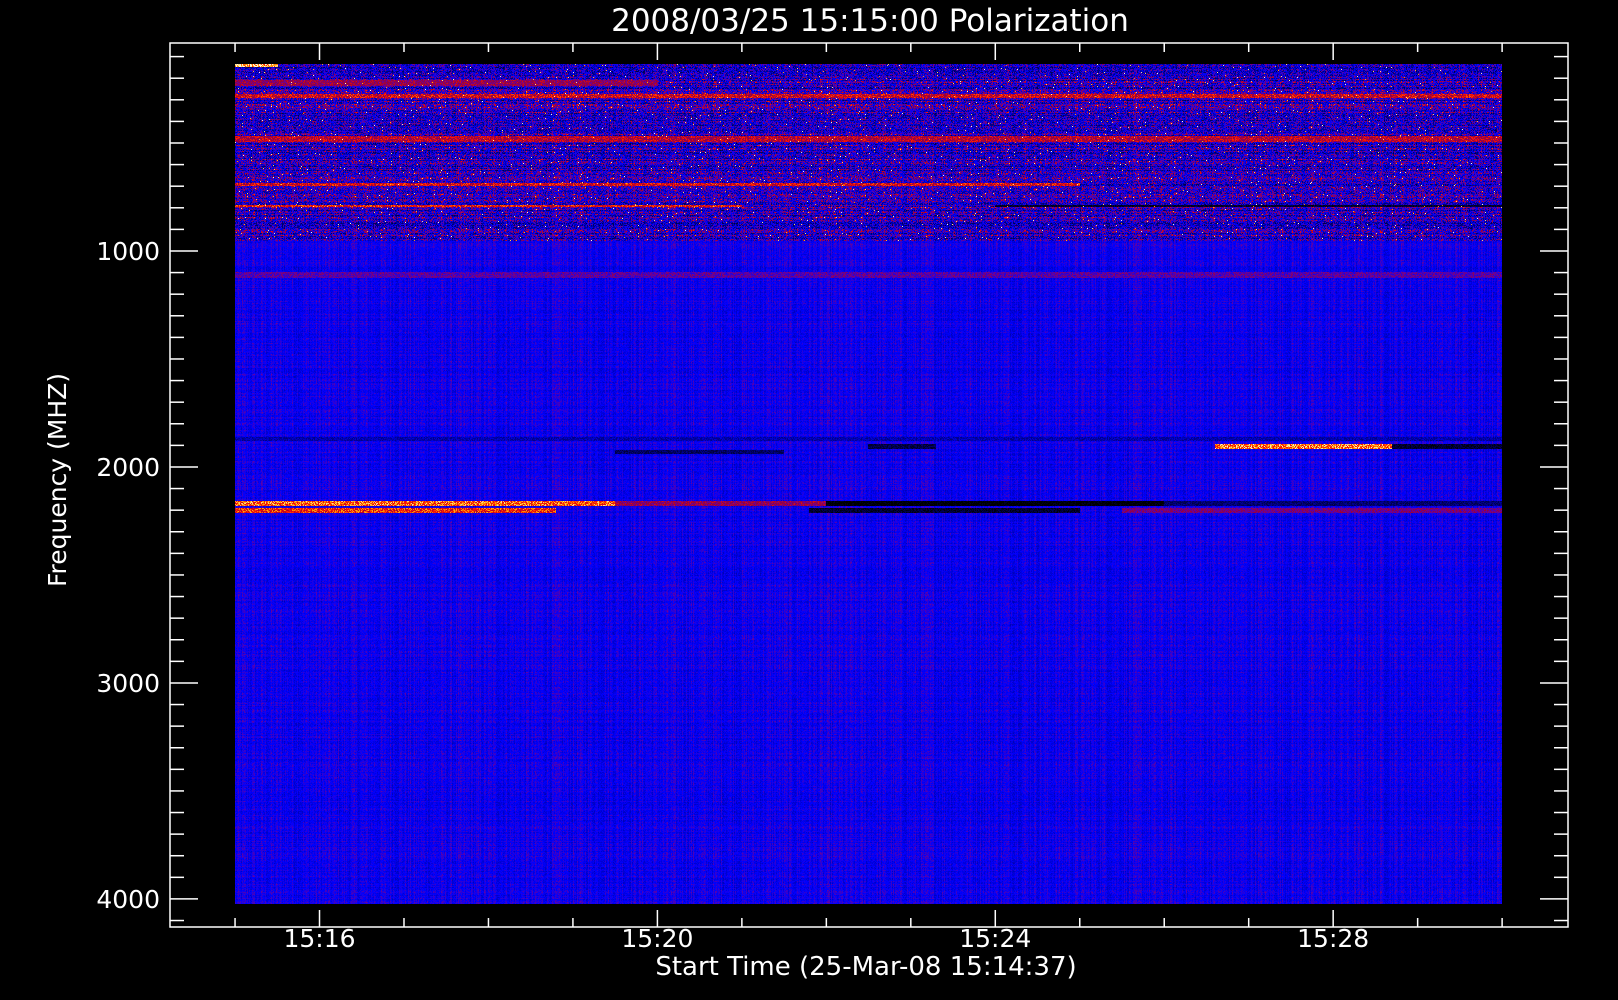 The width and height of the screenshot is (1618, 1000). Describe the element at coordinates (128, 251) in the screenshot. I see `y-tick-label: 1000` at that location.